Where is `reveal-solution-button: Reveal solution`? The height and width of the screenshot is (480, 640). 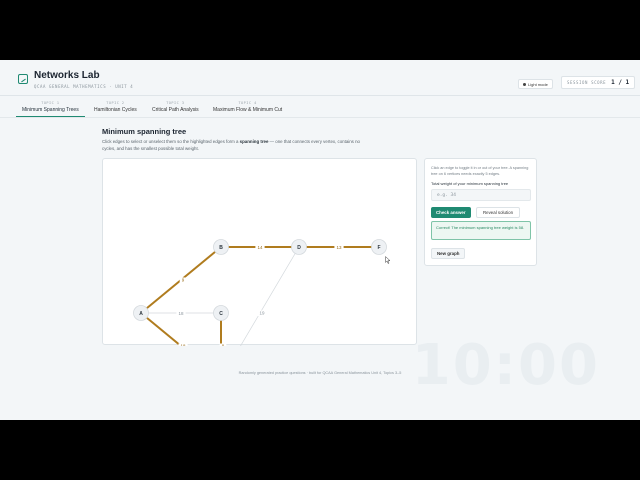 reveal-solution-button: Reveal solution is located at coordinates (498, 212).